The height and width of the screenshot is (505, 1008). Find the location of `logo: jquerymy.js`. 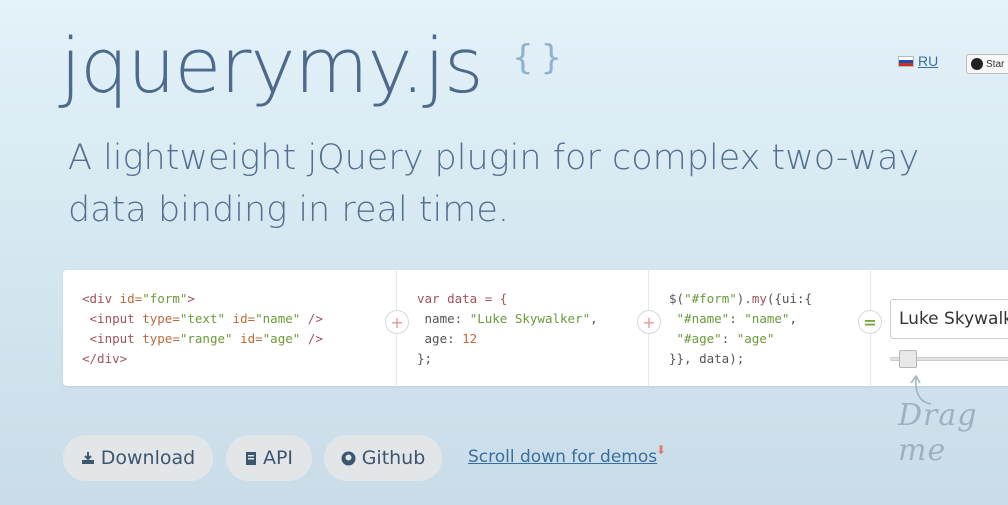

logo: jquerymy.js is located at coordinates (272, 65).